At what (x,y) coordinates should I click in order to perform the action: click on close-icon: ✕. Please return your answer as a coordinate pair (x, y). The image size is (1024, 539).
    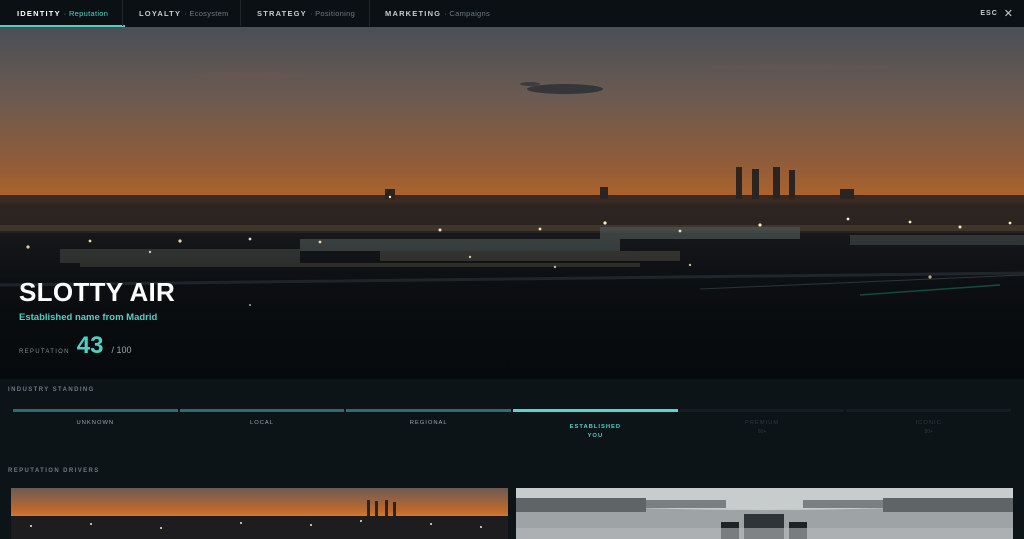
    Looking at the image, I should click on (1008, 13).